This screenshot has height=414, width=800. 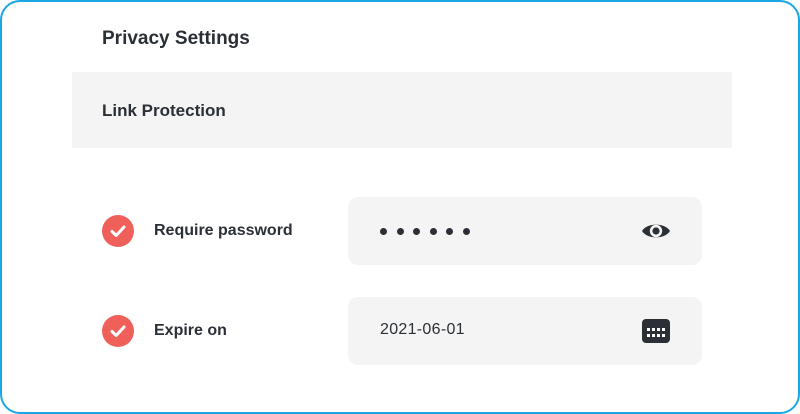 I want to click on require-password-checkbox, so click(x=118, y=231).